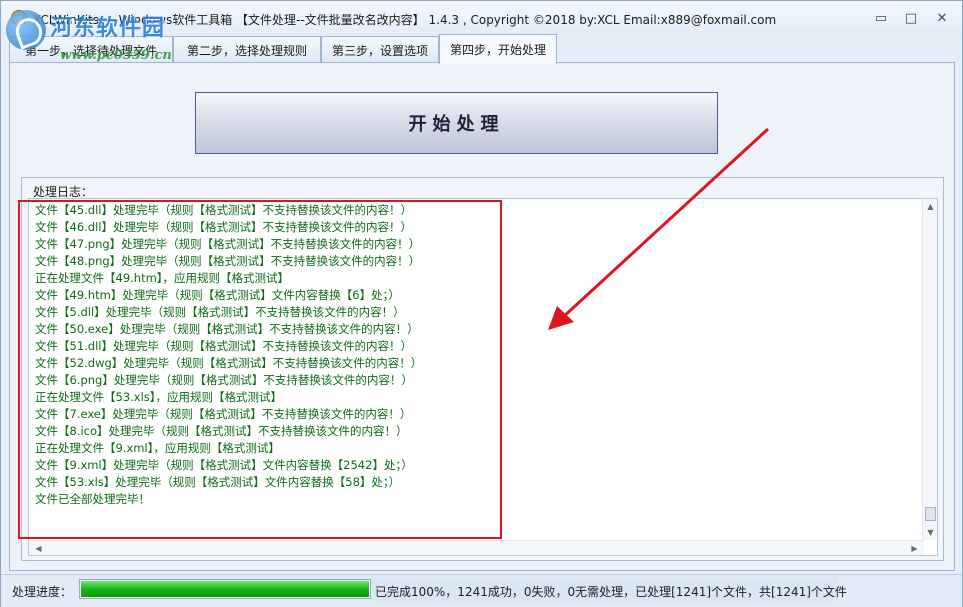 This screenshot has width=963, height=607. I want to click on scroll-right-icon: ▶, so click(914, 548).